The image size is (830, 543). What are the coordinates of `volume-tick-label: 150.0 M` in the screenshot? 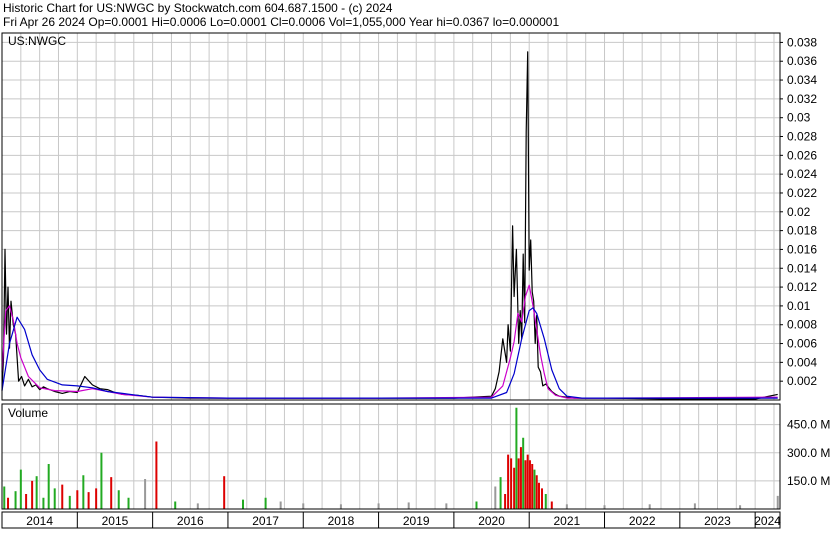 It's located at (808, 481).